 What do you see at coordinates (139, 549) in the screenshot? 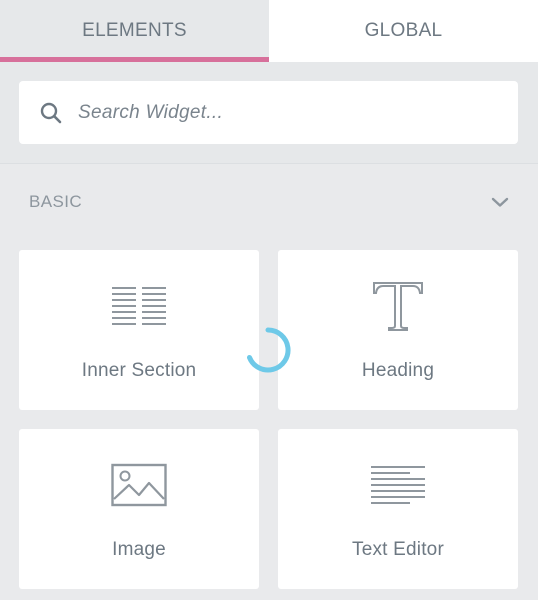
I see `widget-label: Image` at bounding box center [139, 549].